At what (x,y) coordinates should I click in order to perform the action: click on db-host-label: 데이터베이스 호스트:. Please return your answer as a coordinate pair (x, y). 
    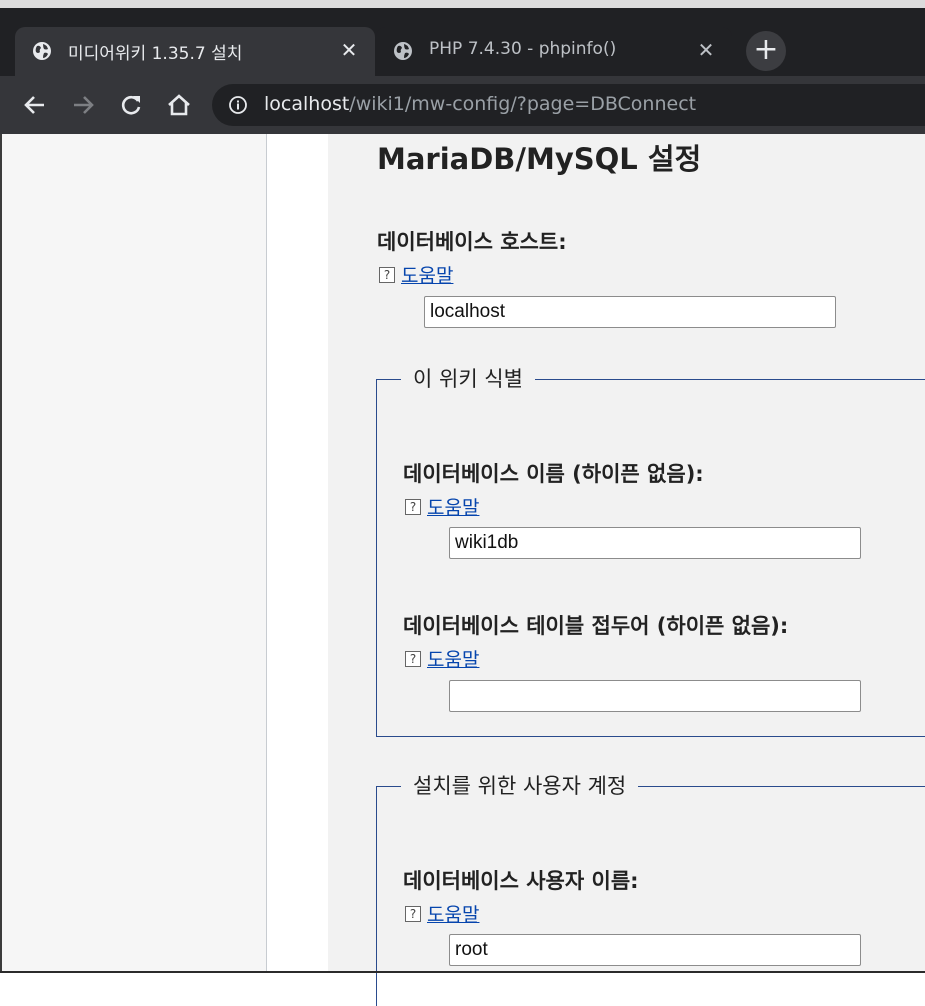
    Looking at the image, I should click on (472, 242).